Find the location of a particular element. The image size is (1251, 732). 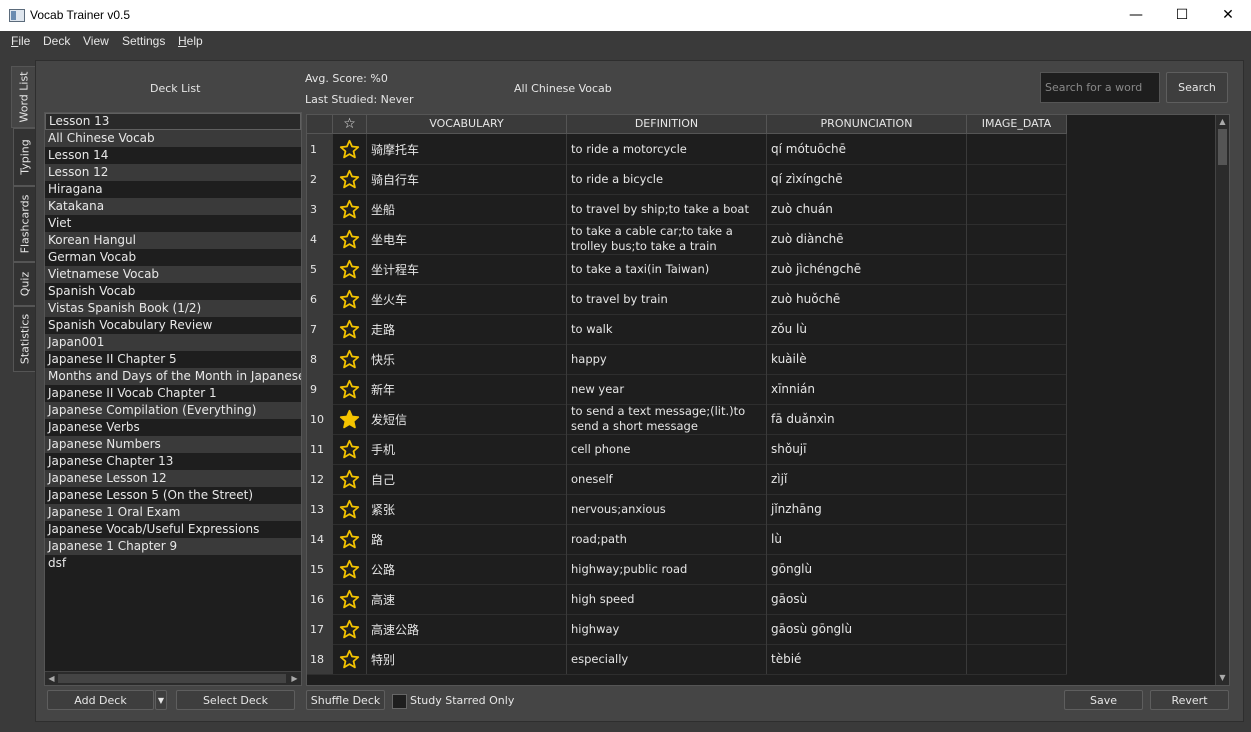

table-row: 13 紧张 nervous;anxious jǐnzhāng is located at coordinates (687, 509).